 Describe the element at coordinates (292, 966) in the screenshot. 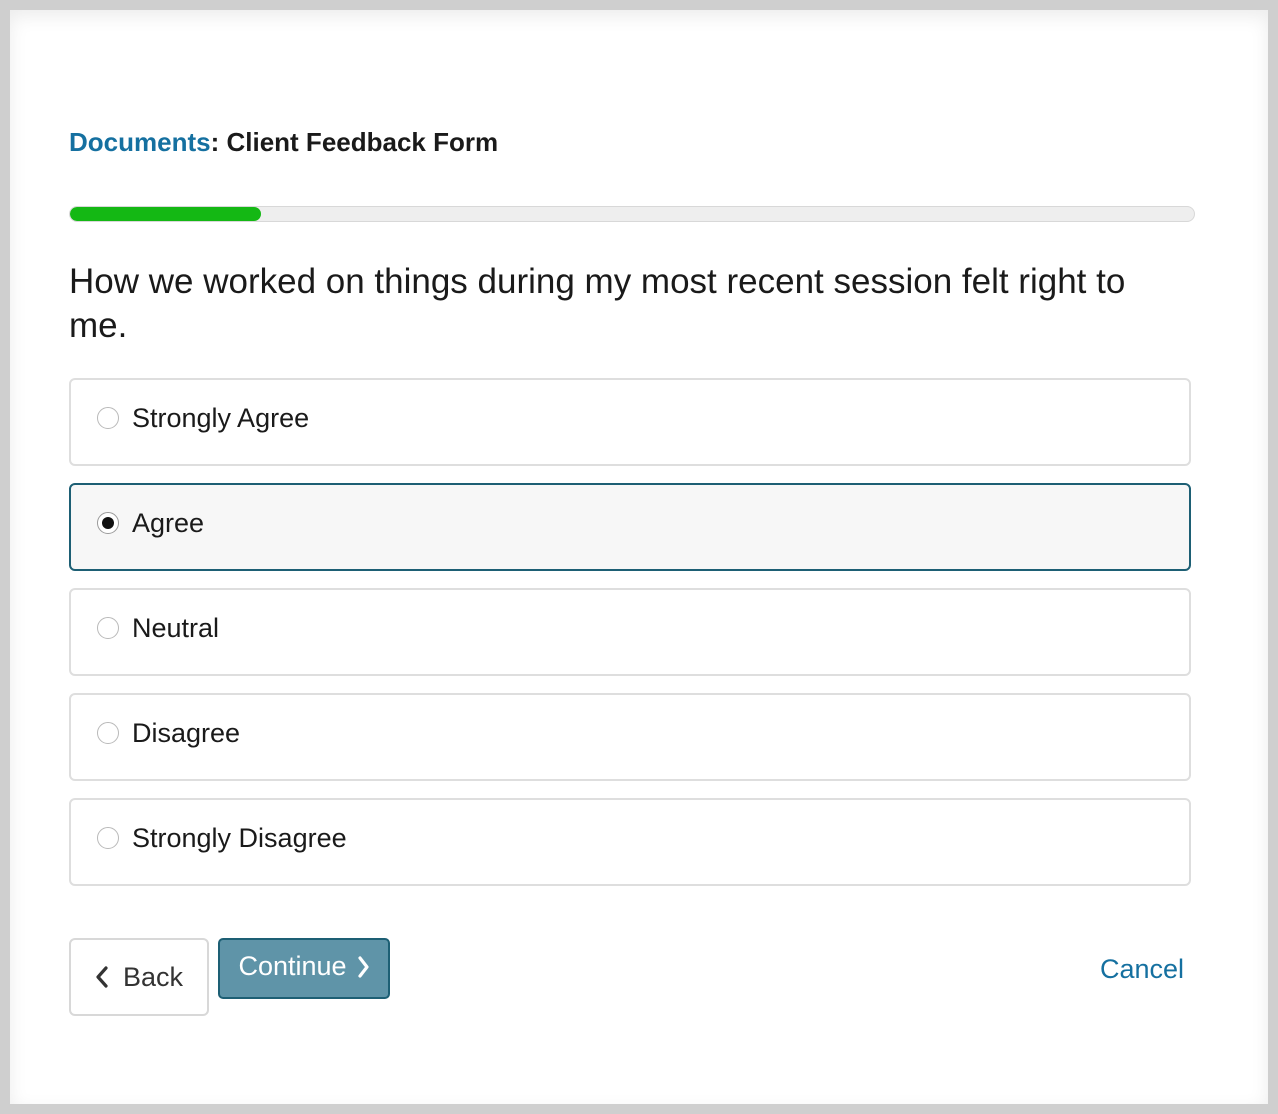

I see `continue-button-label: Continue` at that location.